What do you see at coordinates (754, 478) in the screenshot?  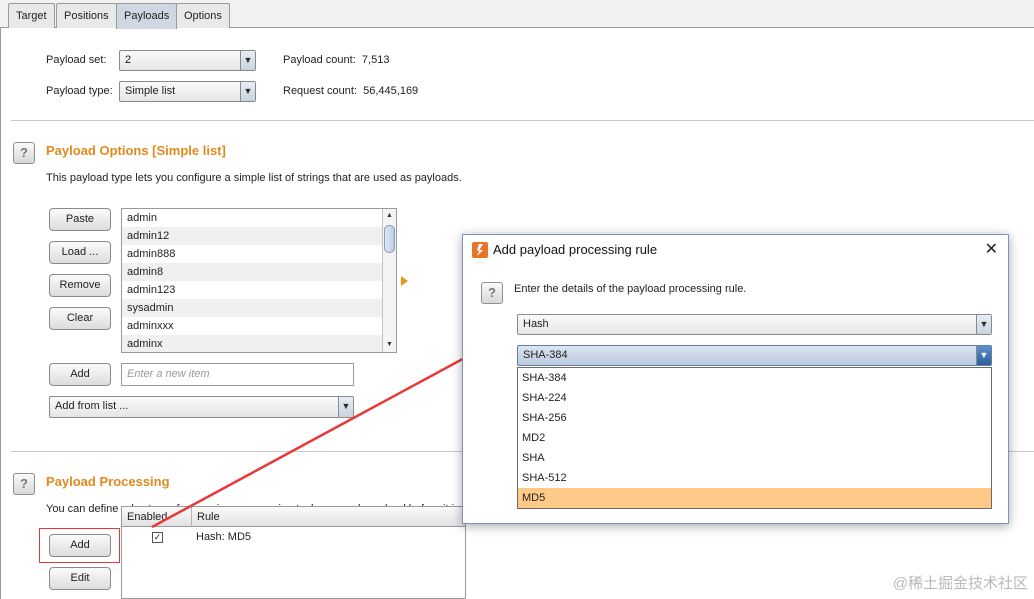 I see `dropdown-option: SHA-512` at bounding box center [754, 478].